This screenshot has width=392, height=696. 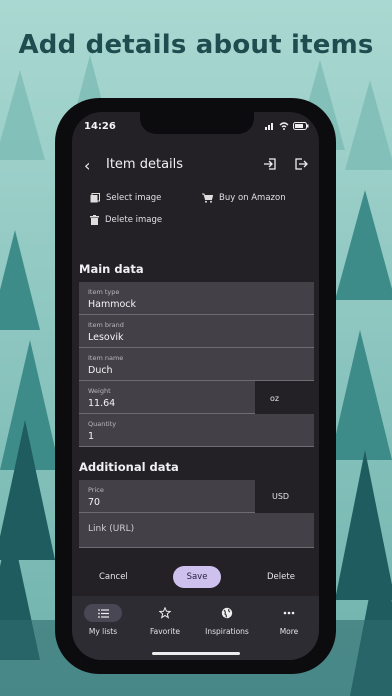 I want to click on nav-item-my-lists: My lists, so click(x=103, y=620).